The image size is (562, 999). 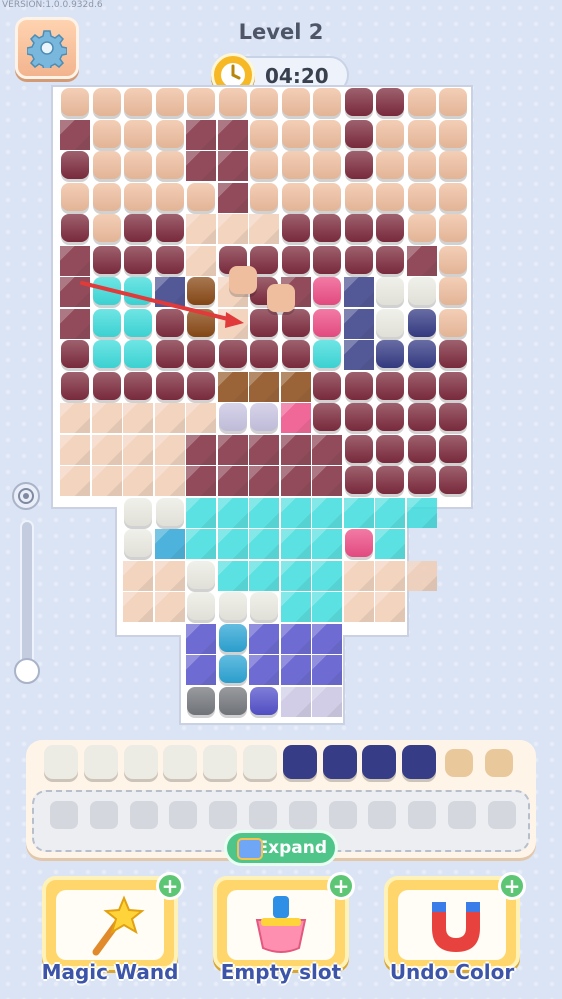 What do you see at coordinates (281, 972) in the screenshot?
I see `booster-label: Empty slot` at bounding box center [281, 972].